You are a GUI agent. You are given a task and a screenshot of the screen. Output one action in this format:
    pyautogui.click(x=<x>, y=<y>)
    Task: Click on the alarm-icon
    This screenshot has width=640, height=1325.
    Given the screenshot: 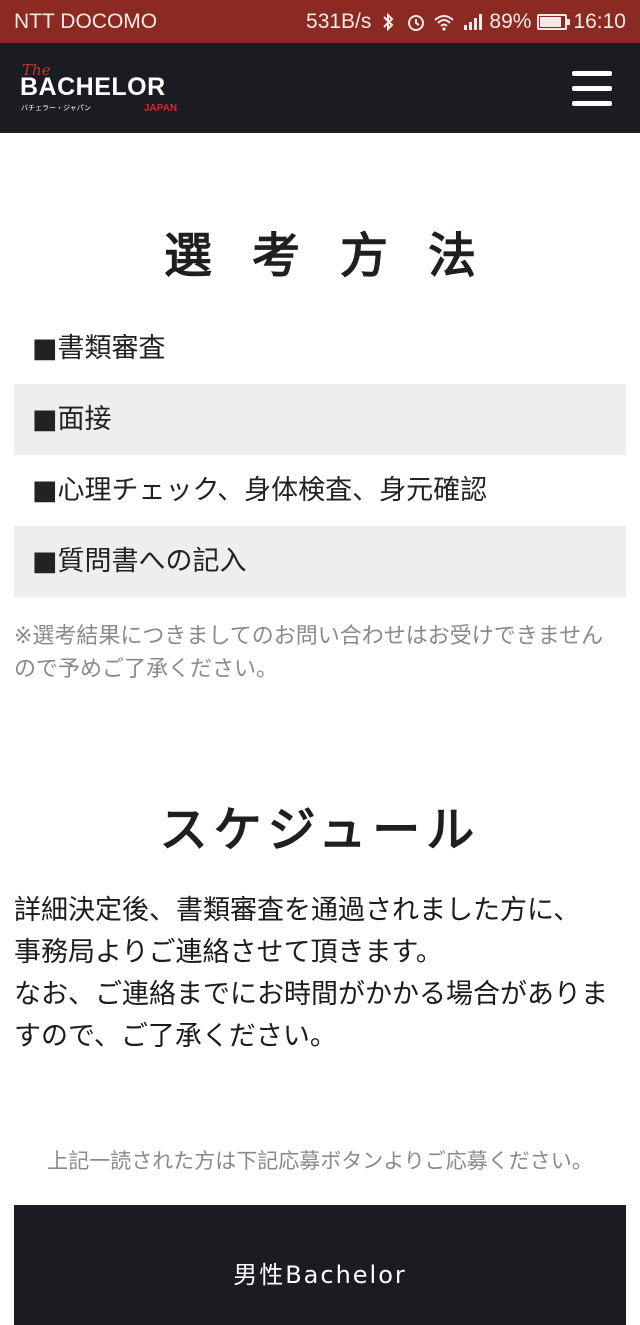 What is the action you would take?
    pyautogui.click(x=416, y=23)
    